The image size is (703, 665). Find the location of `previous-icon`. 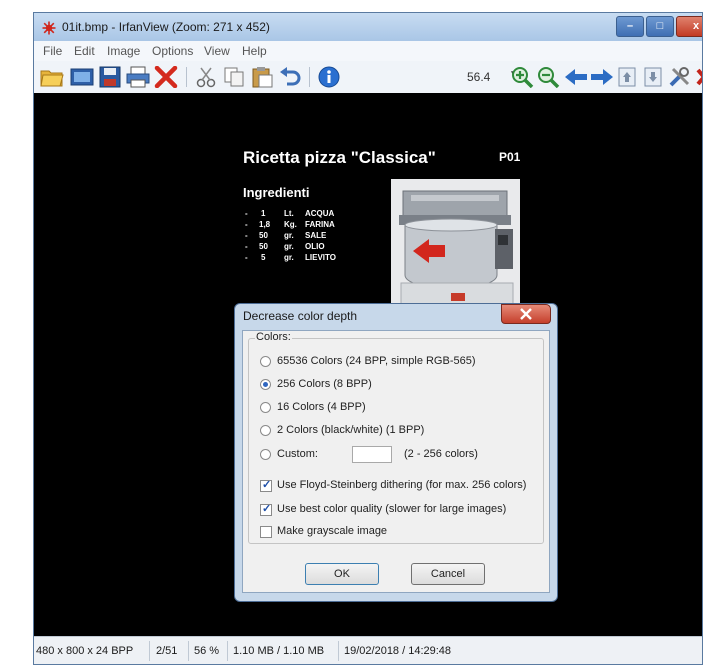

previous-icon is located at coordinates (576, 77).